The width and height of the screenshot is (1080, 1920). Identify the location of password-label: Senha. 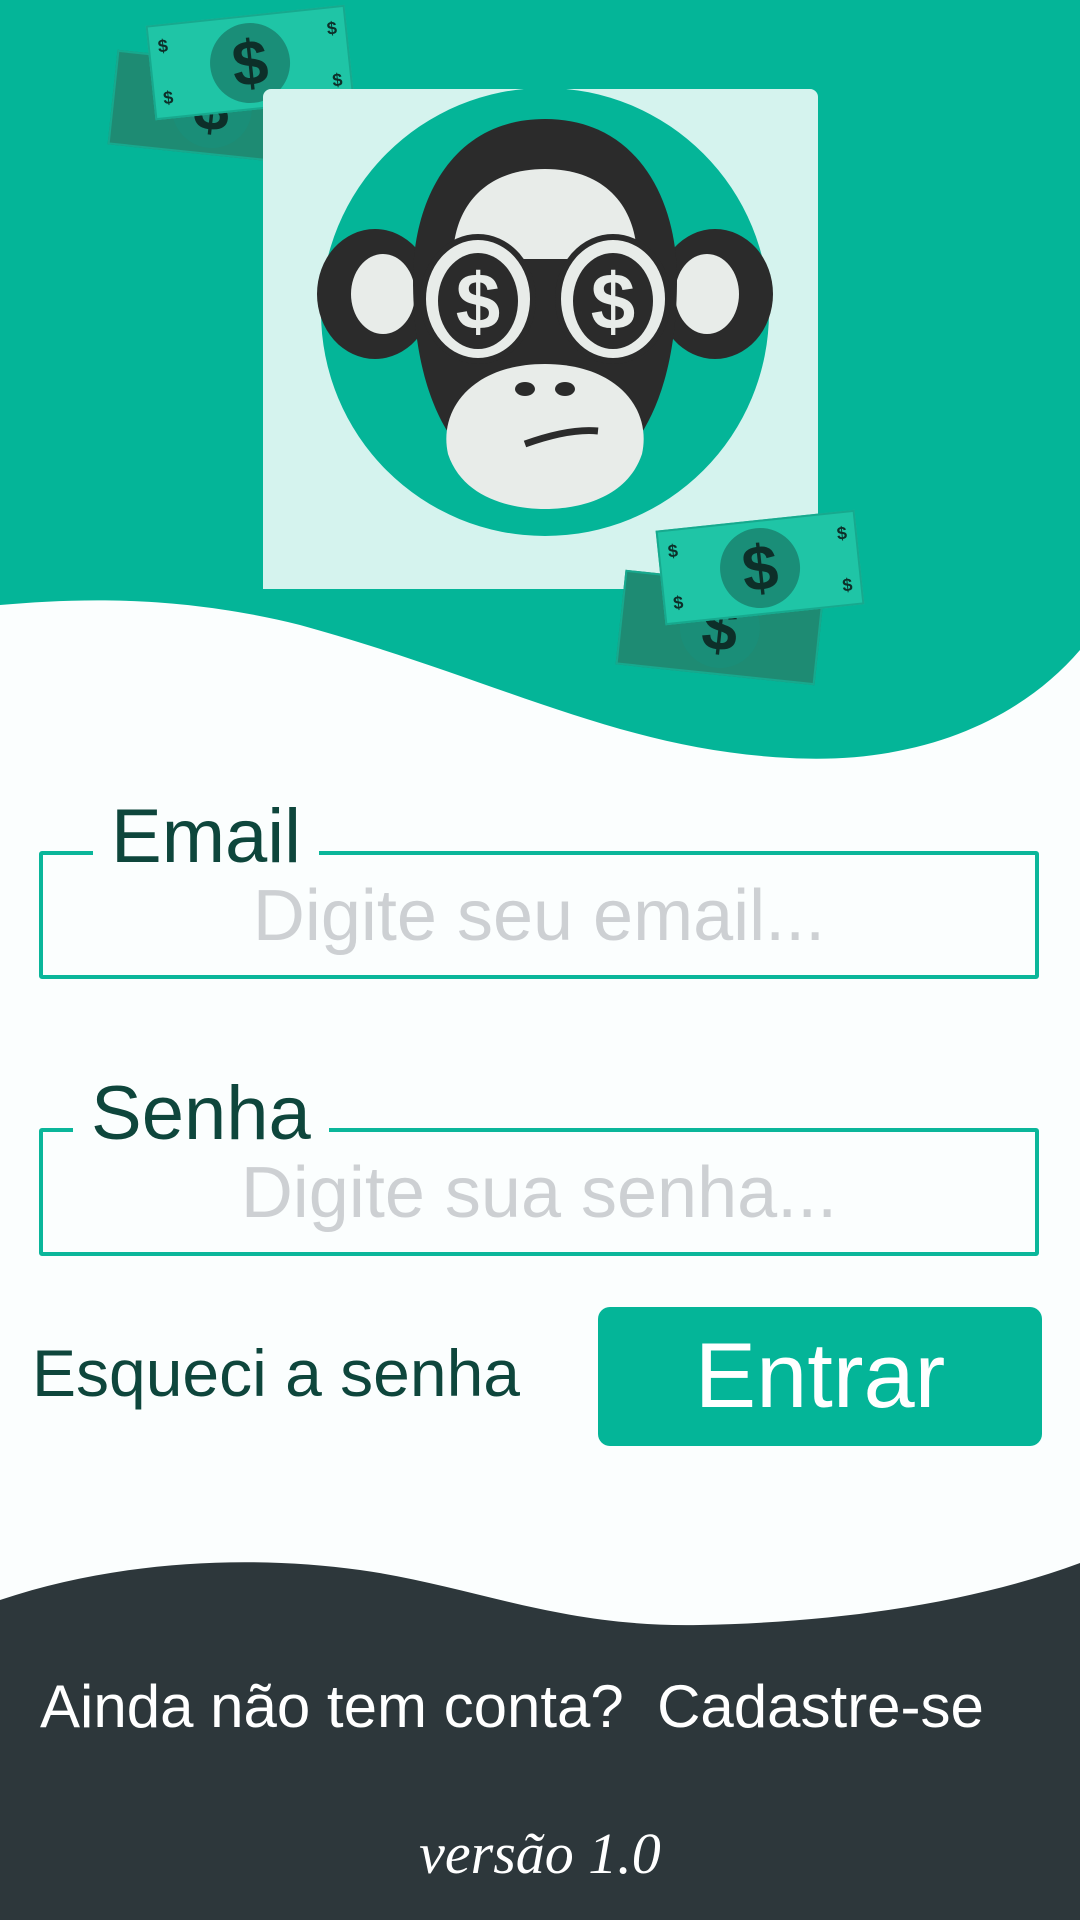
(201, 1114).